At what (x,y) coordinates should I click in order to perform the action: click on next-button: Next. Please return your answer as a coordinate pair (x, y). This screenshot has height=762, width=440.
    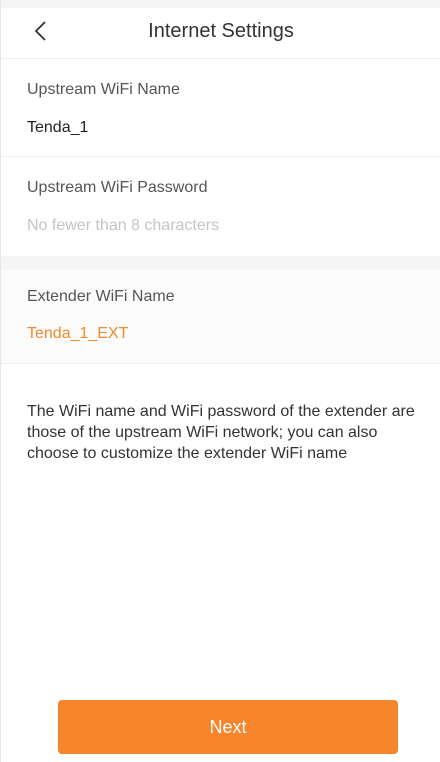
    Looking at the image, I should click on (228, 727).